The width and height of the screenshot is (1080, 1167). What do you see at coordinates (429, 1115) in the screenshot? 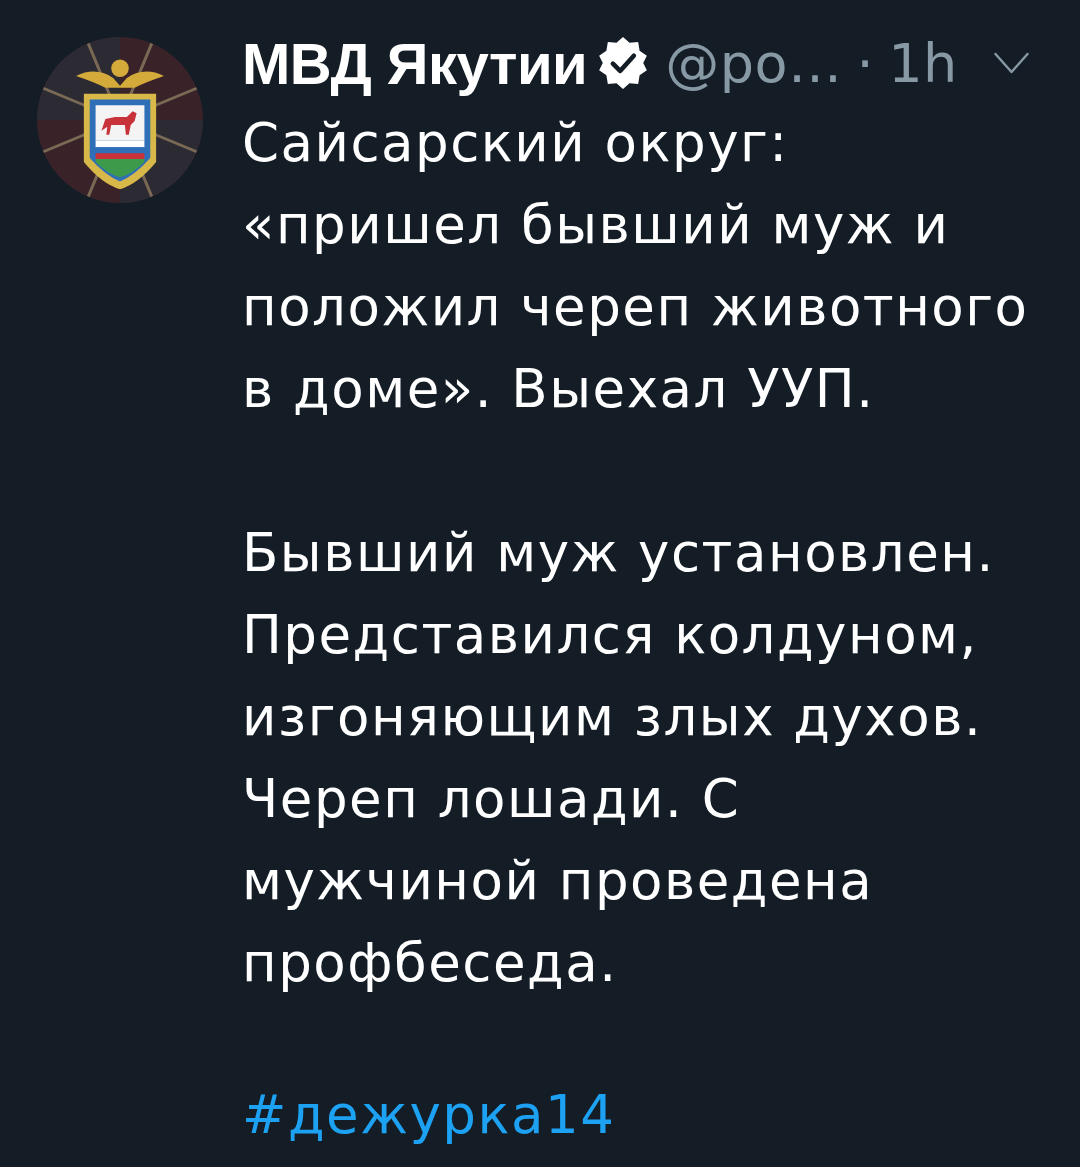
I see `hashtag-link: #дежурка14` at bounding box center [429, 1115].